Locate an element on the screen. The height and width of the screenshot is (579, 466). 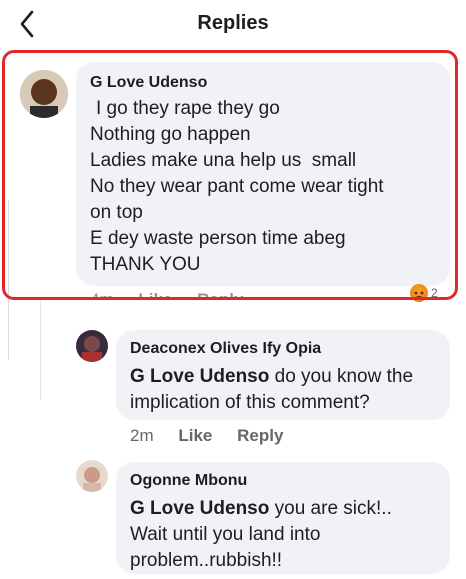
comment-author: Ogonne Mbonu is located at coordinates (188, 481).